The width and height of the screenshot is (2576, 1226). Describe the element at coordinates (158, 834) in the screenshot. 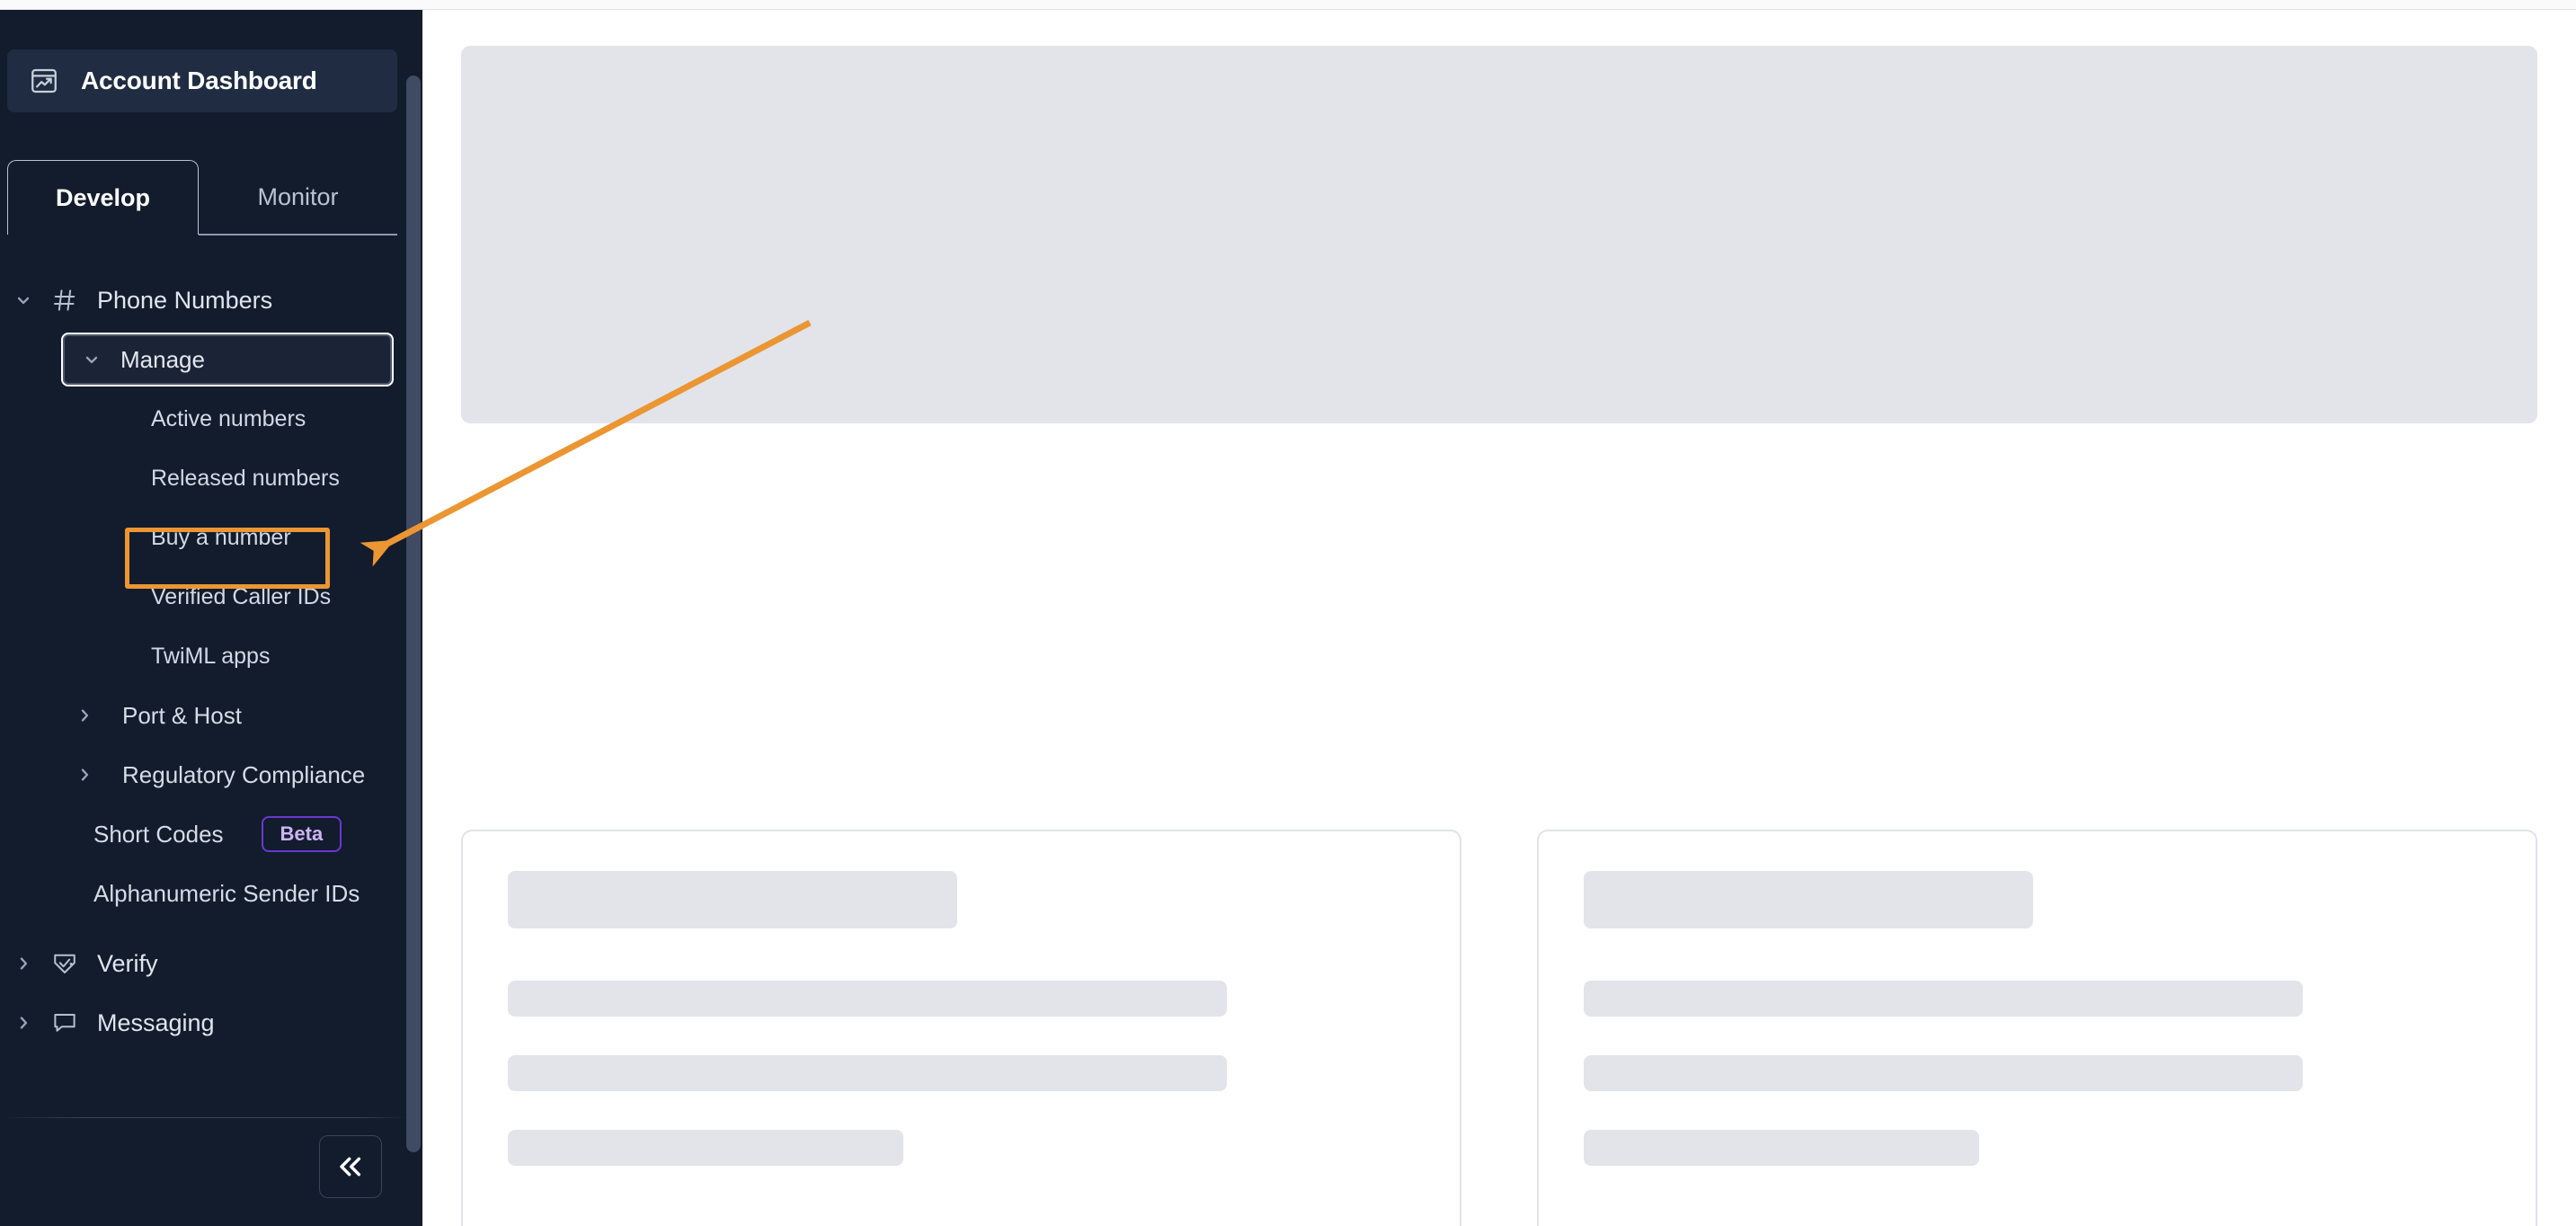

I see `sidebar-item-short-codes-label: Short Codes` at that location.